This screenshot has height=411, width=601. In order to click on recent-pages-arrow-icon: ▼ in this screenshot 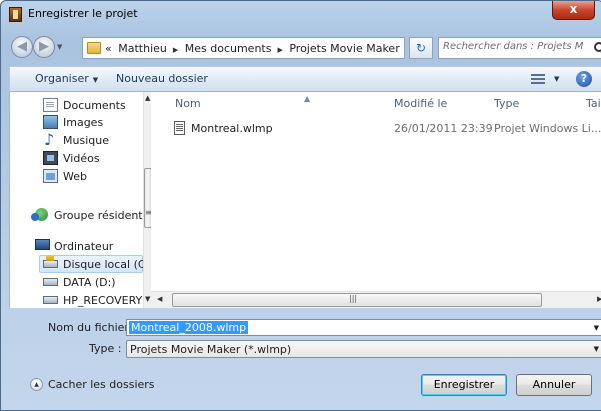, I will do `click(59, 47)`.